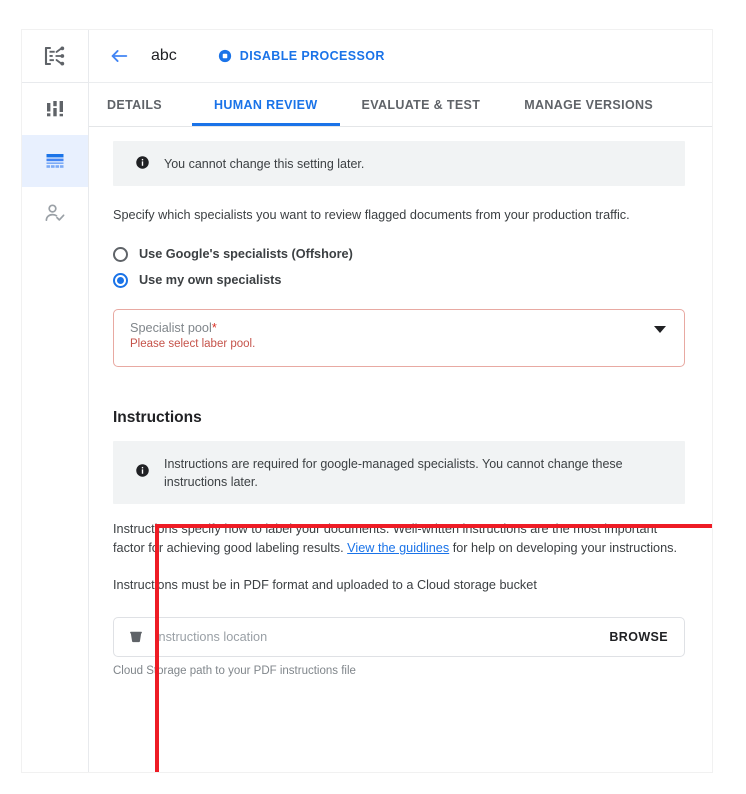  What do you see at coordinates (398, 548) in the screenshot?
I see `view-the-guidelines-link: View the guidlines` at bounding box center [398, 548].